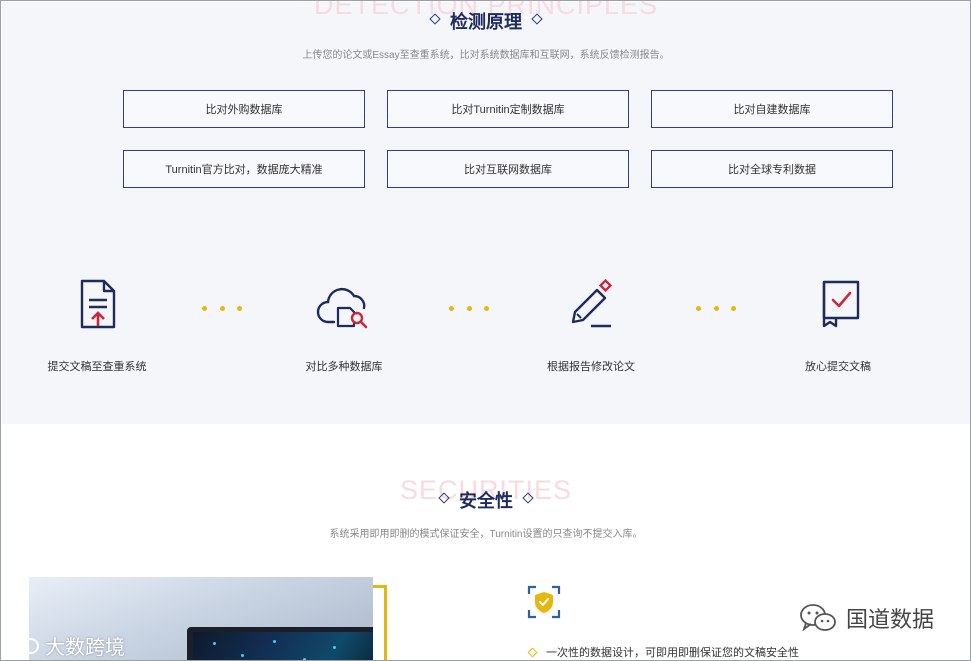  I want to click on step-compare: 对比多种数据库, so click(344, 326).